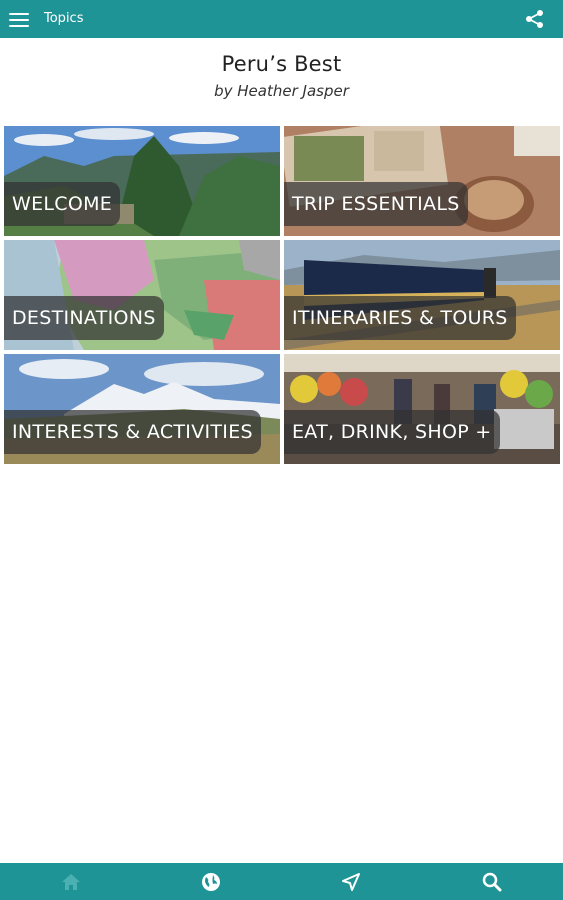 The image size is (563, 900). What do you see at coordinates (281, 19) in the screenshot?
I see `top-app-bar: Topics` at bounding box center [281, 19].